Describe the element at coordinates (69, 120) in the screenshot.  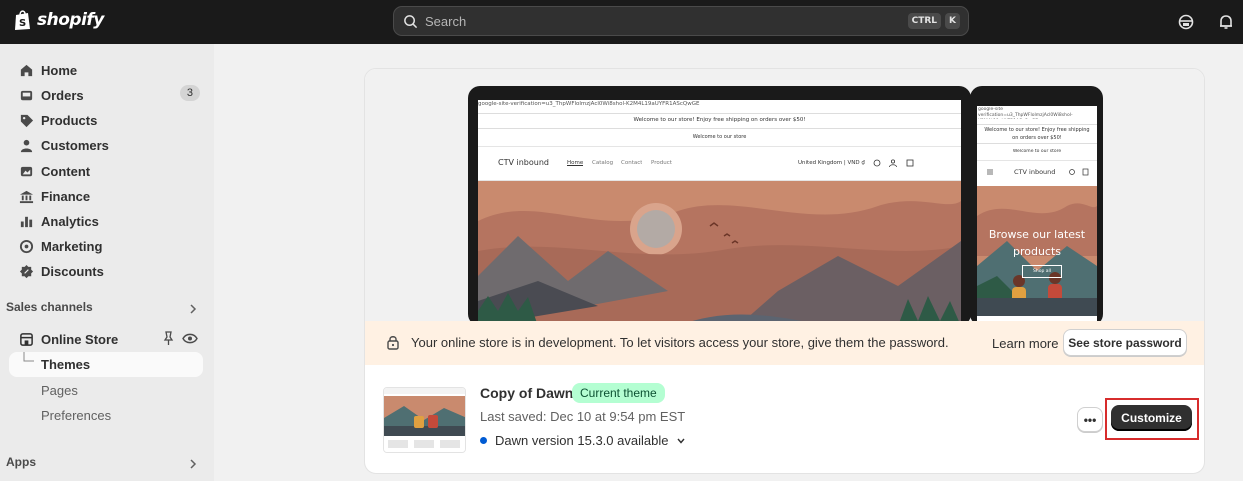
I see `sidebar-item-label: Products` at that location.